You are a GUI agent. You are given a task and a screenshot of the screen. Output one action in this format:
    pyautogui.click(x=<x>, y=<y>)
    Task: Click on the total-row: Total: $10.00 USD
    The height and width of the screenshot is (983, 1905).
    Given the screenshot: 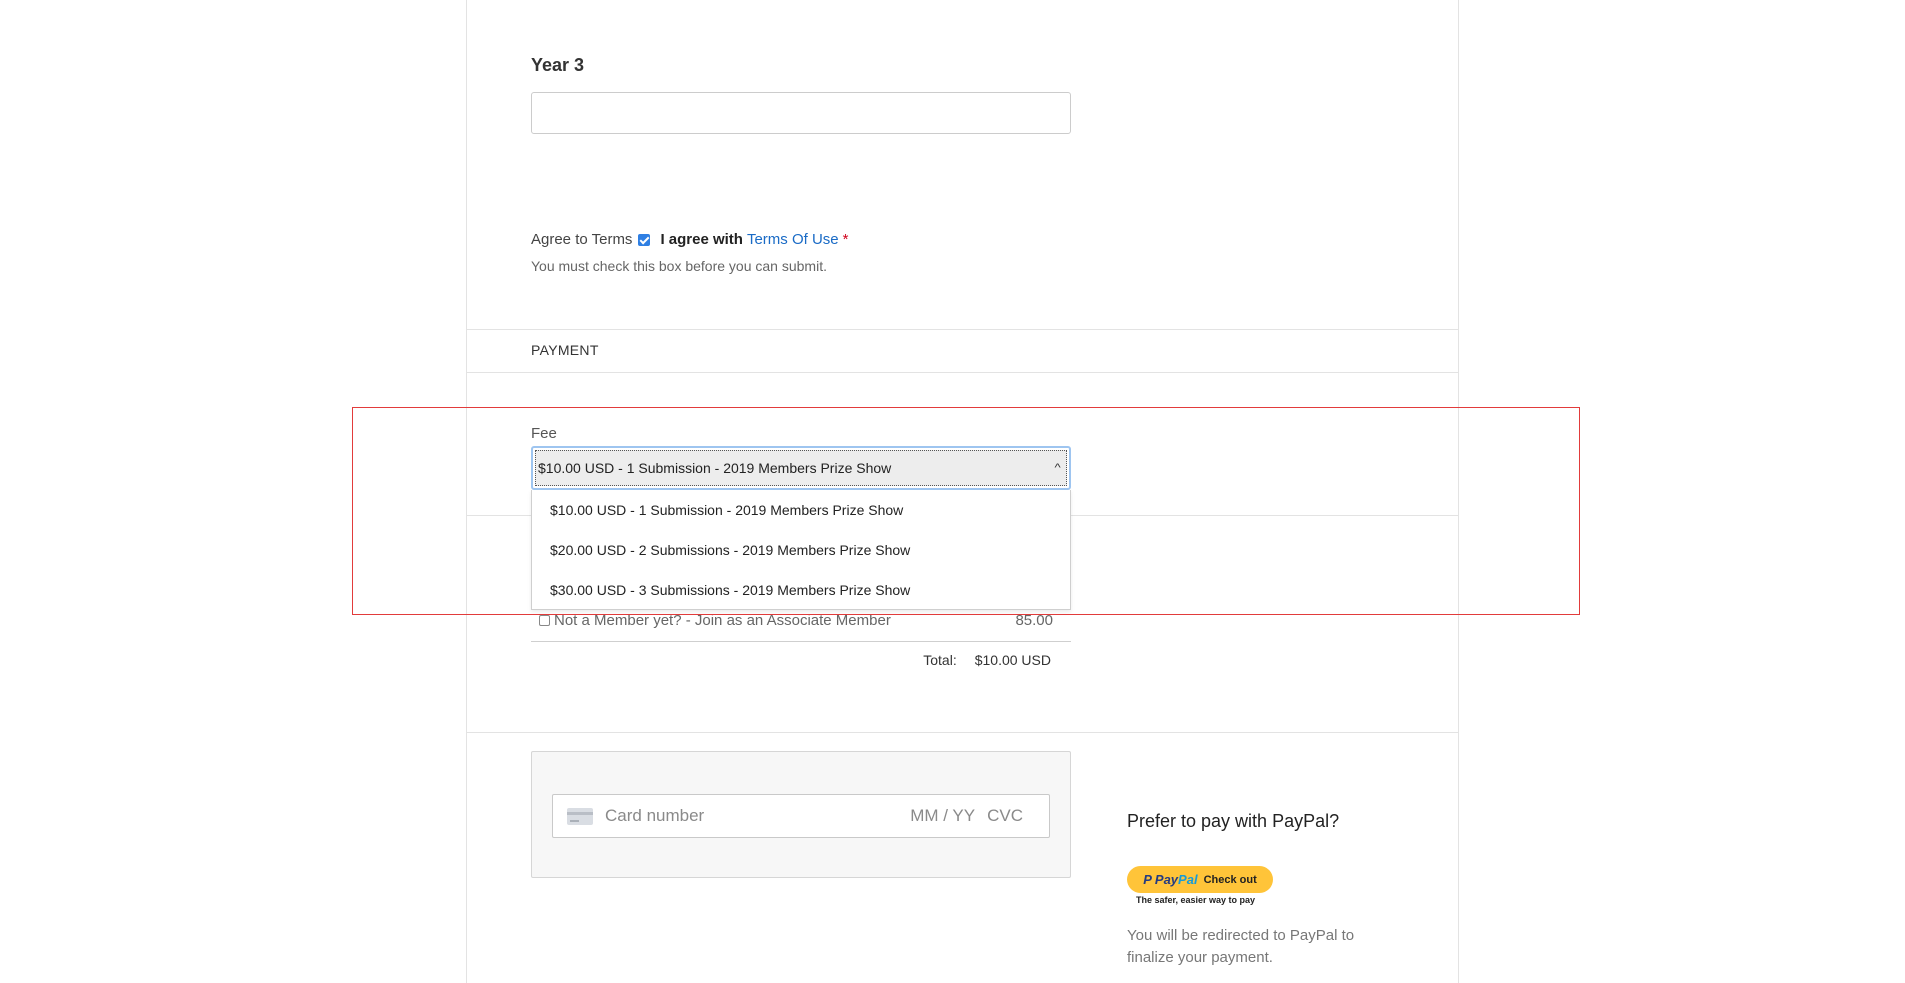 What is the action you would take?
    pyautogui.click(x=801, y=660)
    